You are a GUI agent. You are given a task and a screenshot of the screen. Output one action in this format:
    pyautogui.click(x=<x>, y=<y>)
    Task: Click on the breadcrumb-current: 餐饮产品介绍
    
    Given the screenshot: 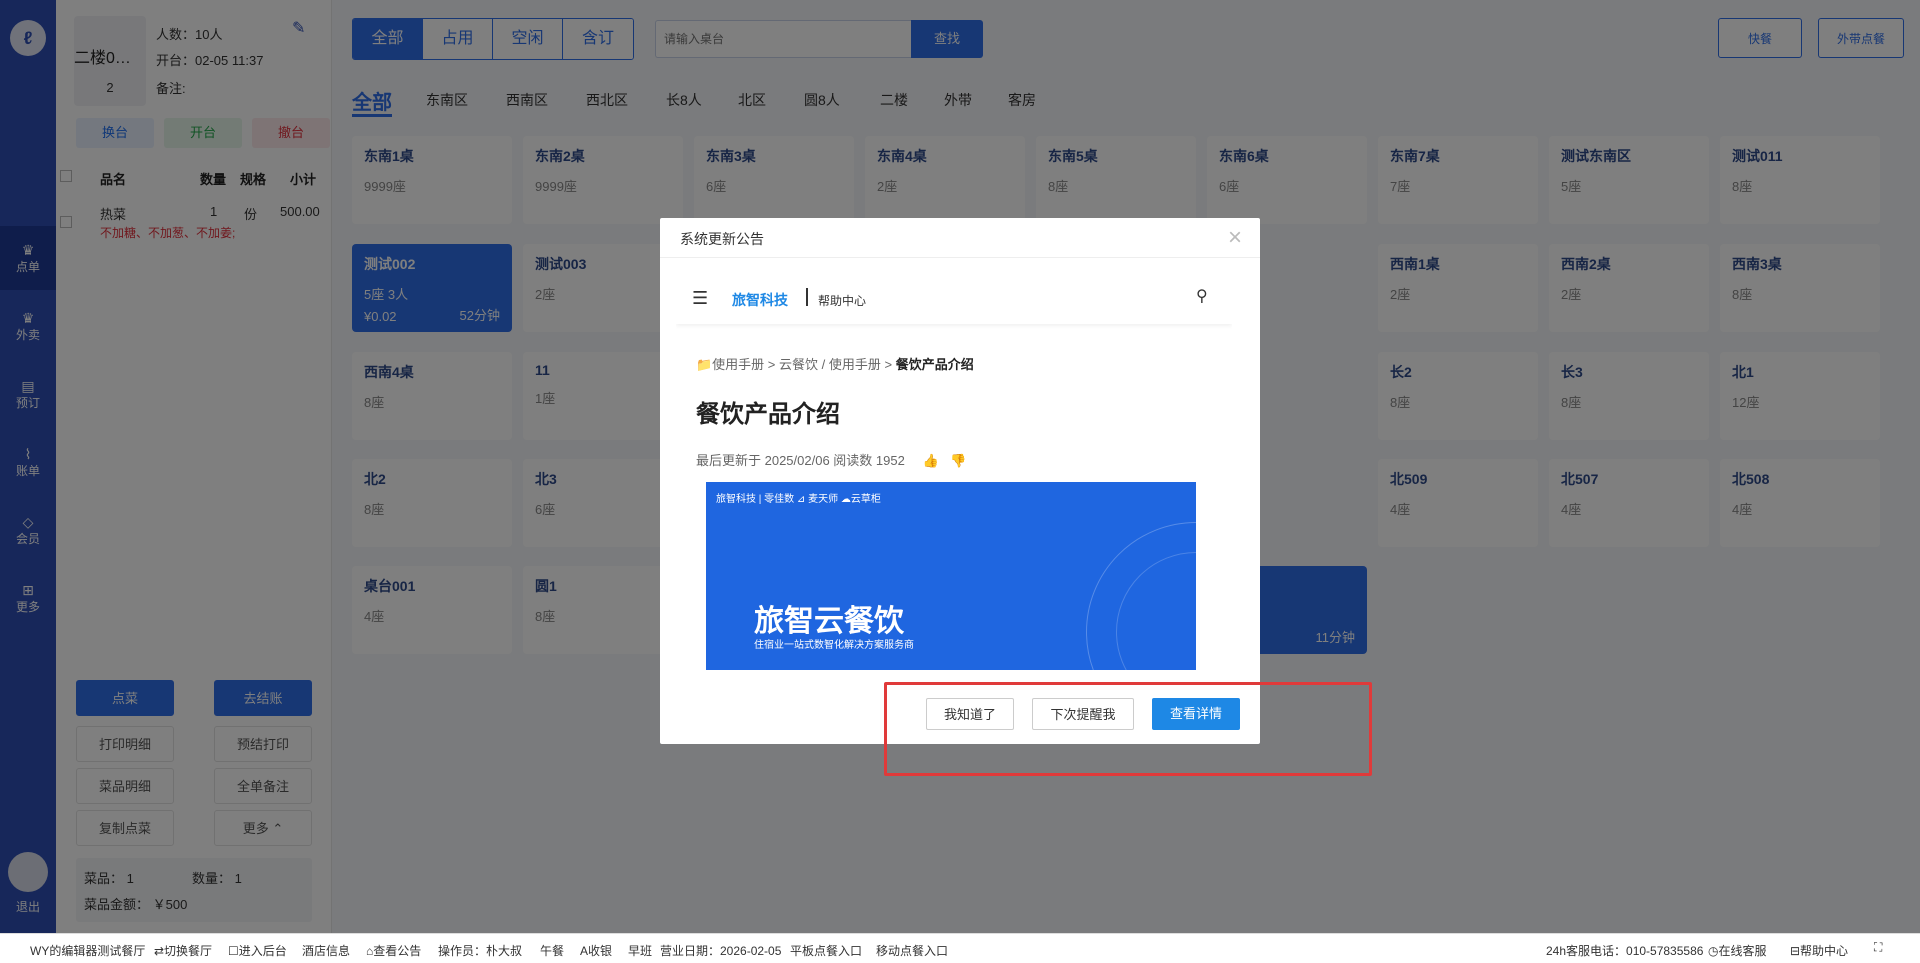 What is the action you would take?
    pyautogui.click(x=934, y=364)
    